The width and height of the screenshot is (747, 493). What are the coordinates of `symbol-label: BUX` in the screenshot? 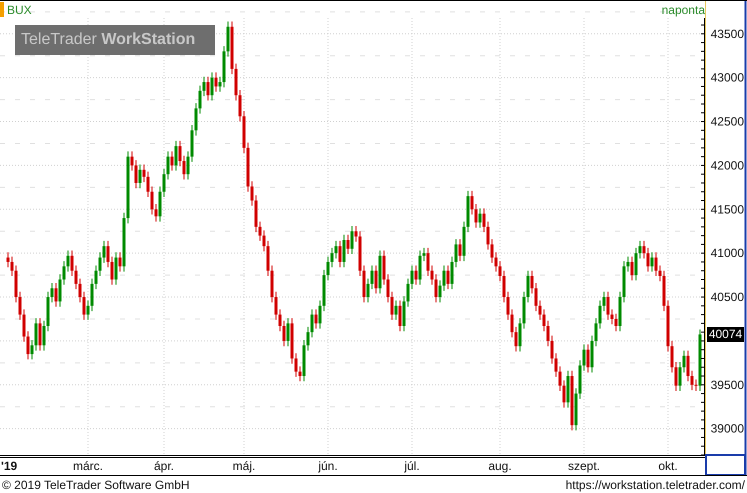 It's located at (19, 10).